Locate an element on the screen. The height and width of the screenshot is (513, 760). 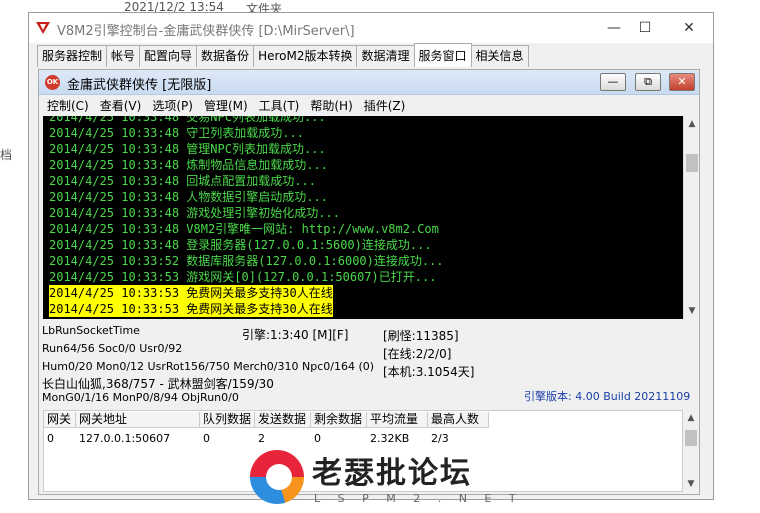
server-window-title: 金庸武侠群侠传 [无限版] is located at coordinates (139, 85).